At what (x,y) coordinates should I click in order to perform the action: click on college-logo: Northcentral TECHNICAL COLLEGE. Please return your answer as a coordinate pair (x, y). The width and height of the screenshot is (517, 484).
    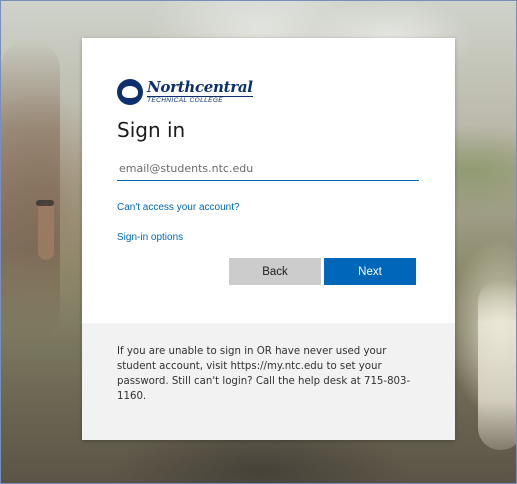
    Looking at the image, I should click on (185, 92).